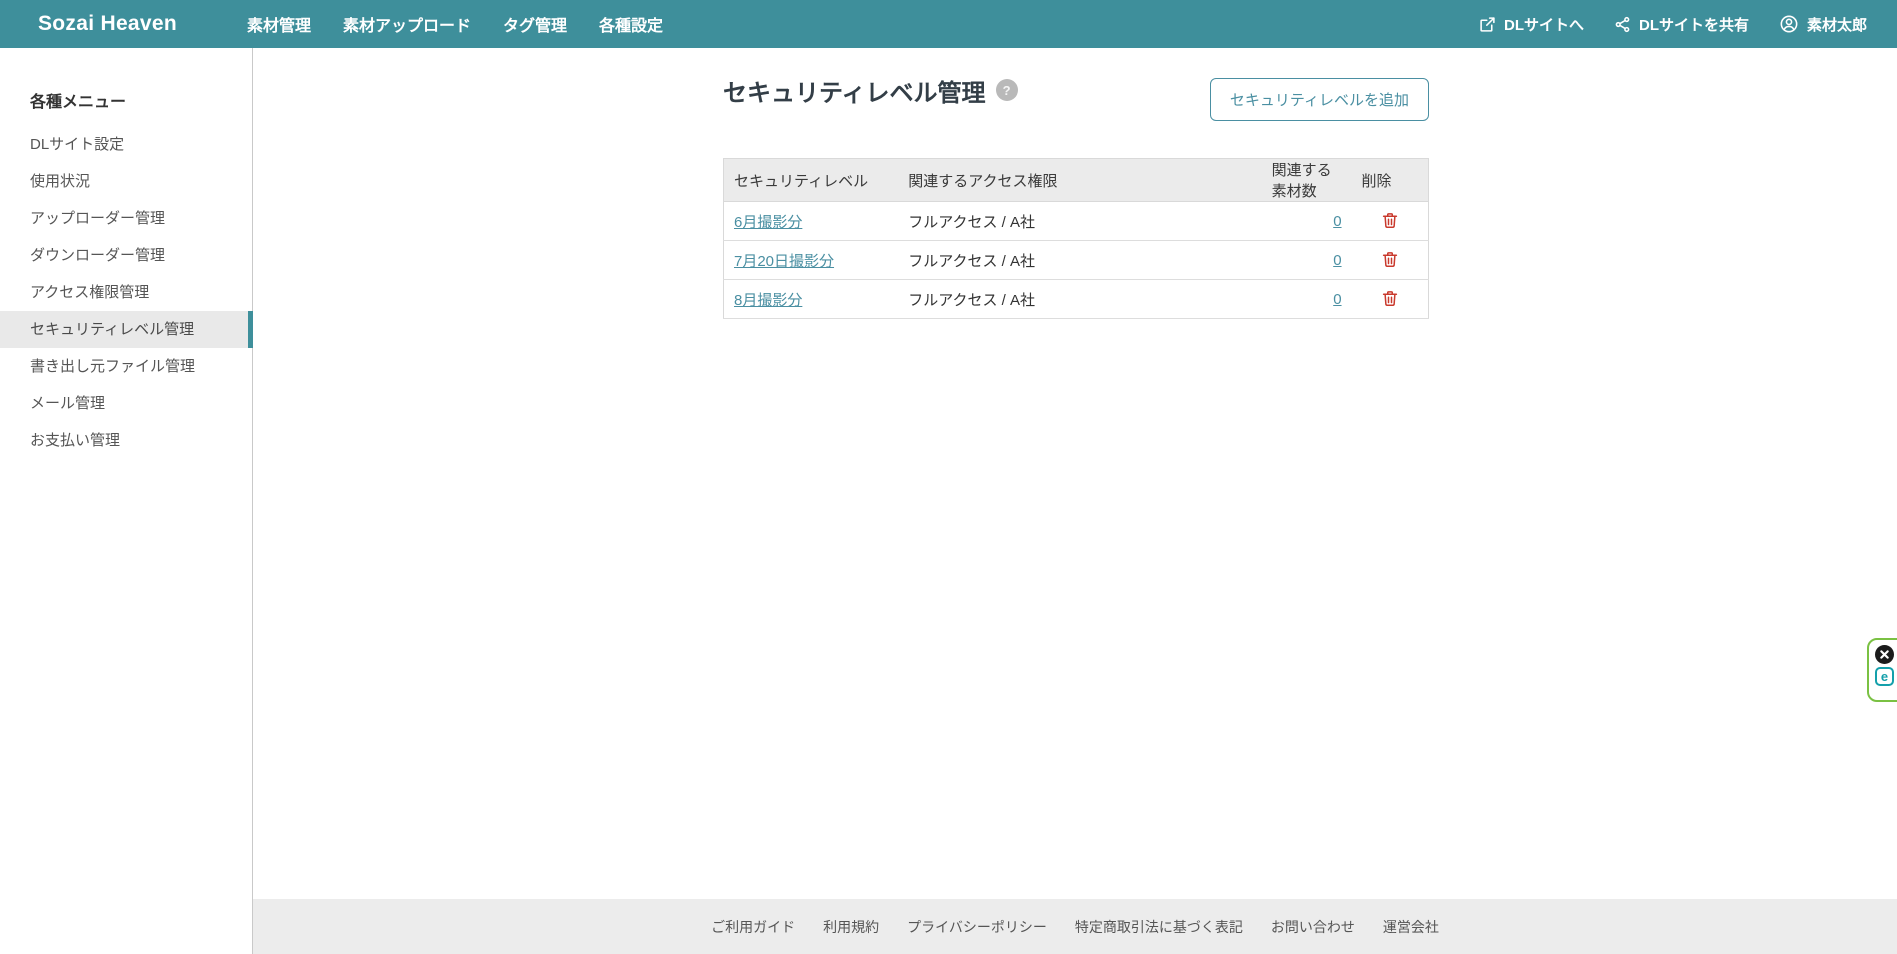  What do you see at coordinates (1306, 180) in the screenshot?
I see `column-header-material-count: 関連する素材数` at bounding box center [1306, 180].